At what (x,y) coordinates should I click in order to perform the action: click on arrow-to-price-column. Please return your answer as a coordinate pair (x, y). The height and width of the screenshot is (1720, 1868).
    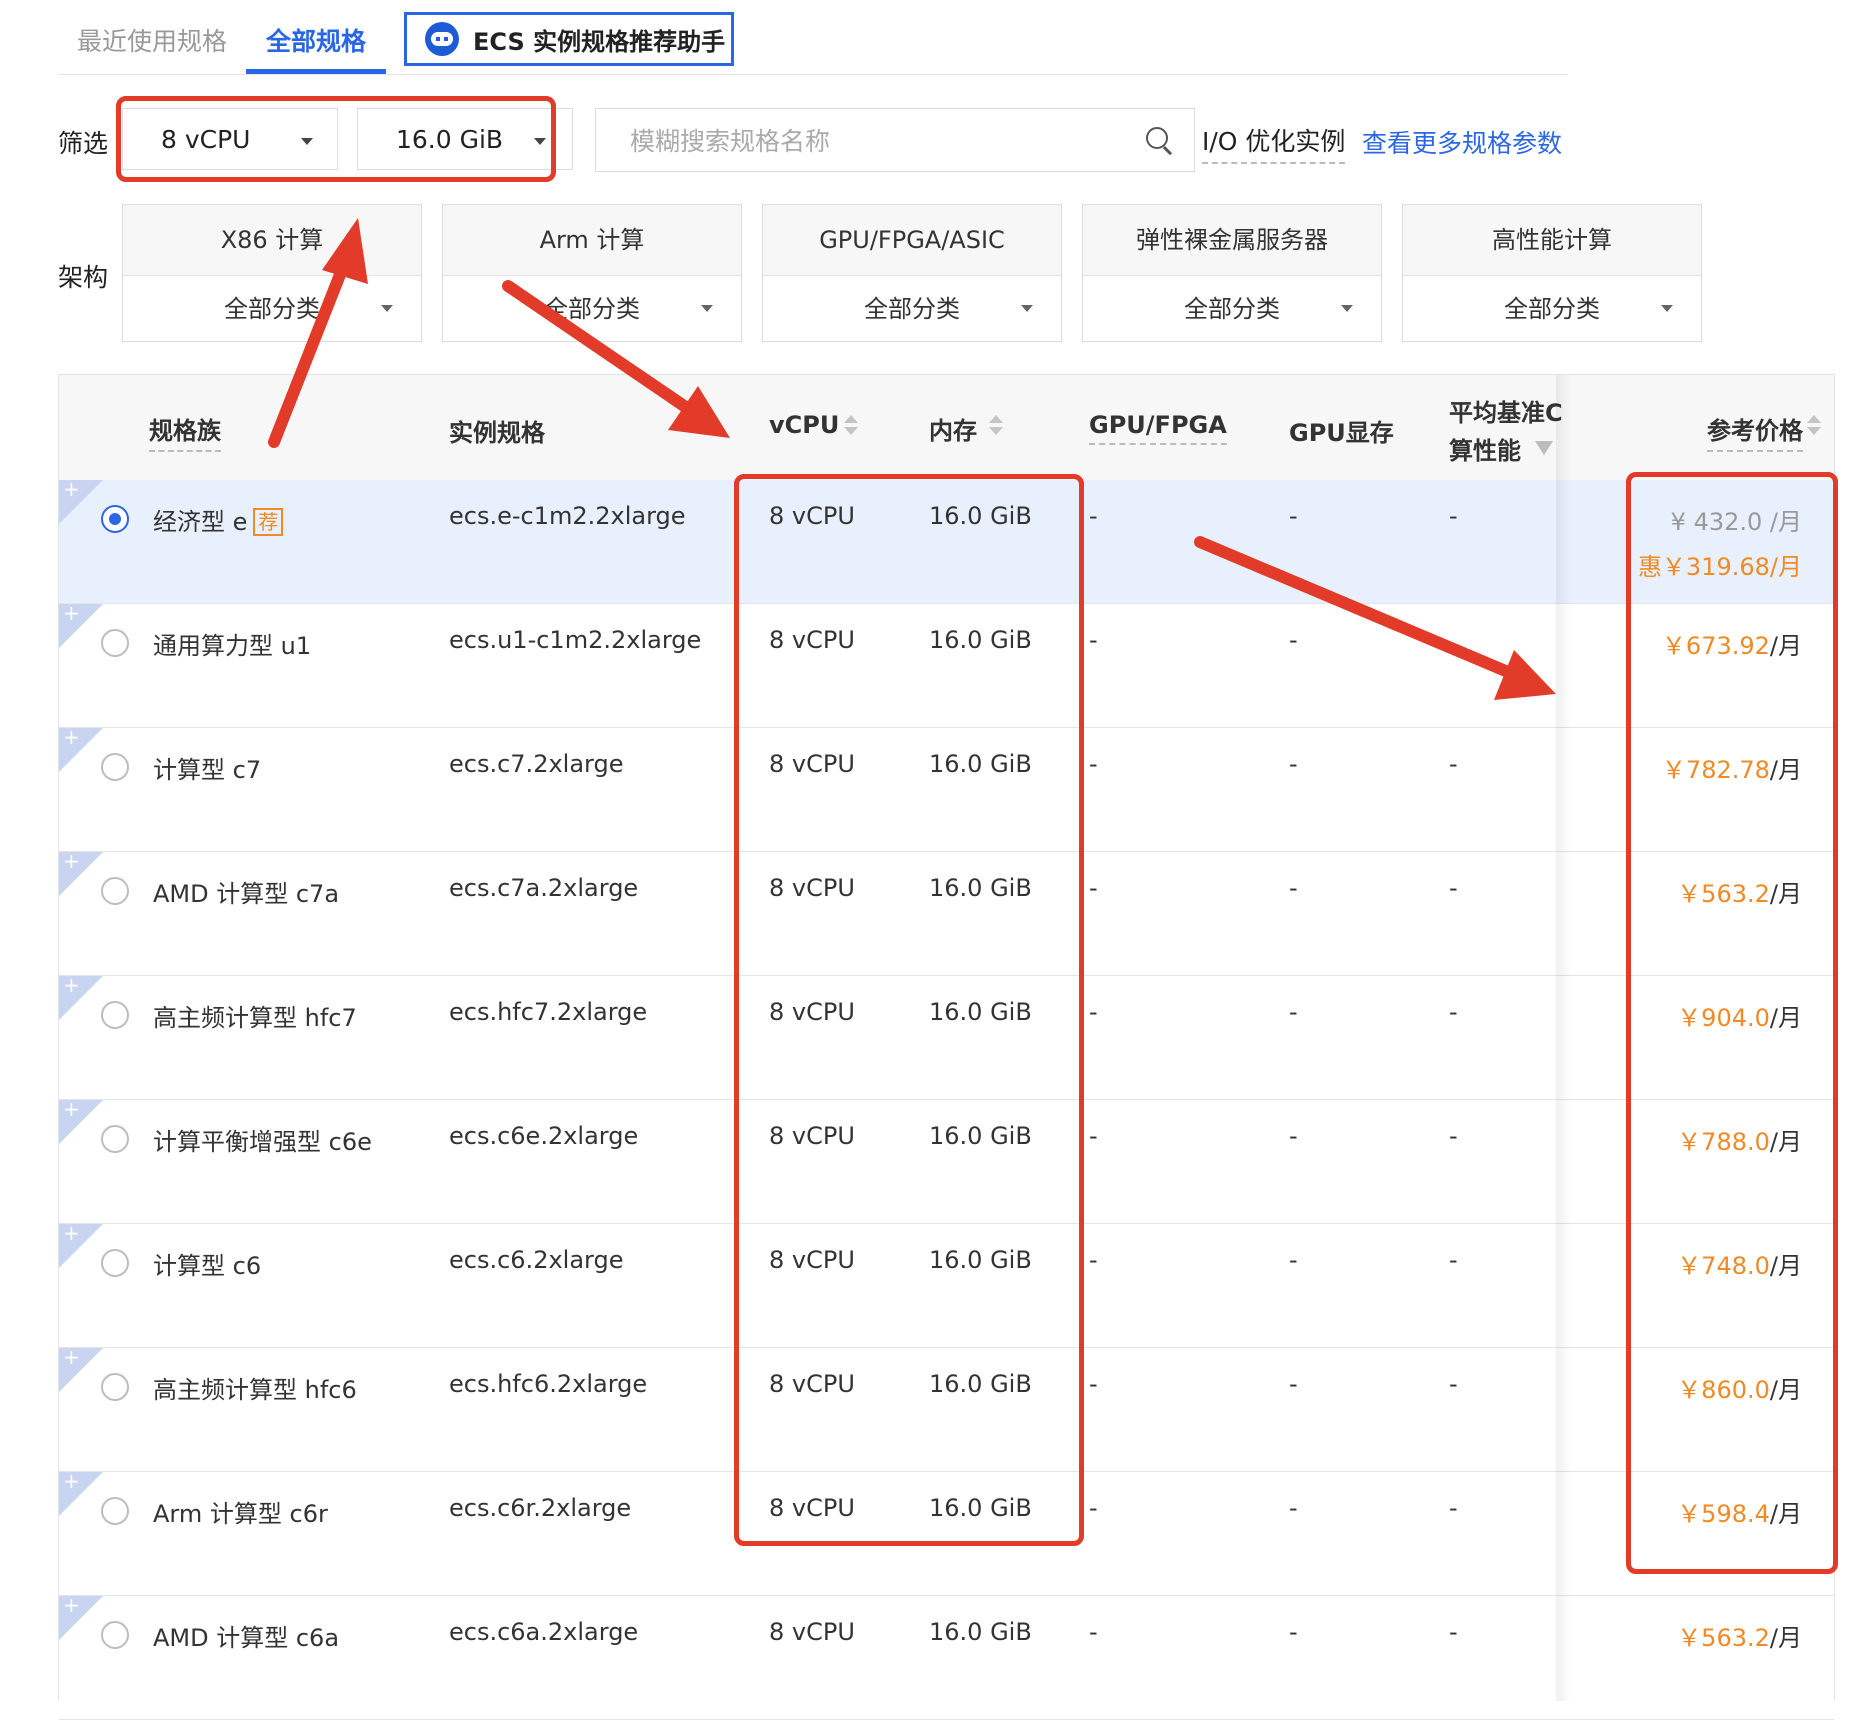
    Looking at the image, I should click on (1375, 618).